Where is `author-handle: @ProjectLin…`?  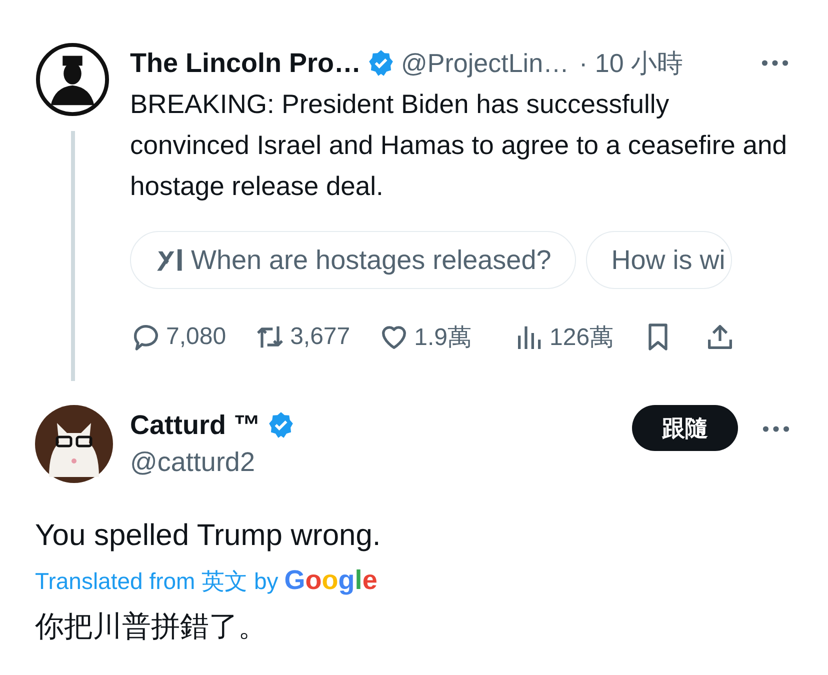 author-handle: @ProjectLin… is located at coordinates (485, 63).